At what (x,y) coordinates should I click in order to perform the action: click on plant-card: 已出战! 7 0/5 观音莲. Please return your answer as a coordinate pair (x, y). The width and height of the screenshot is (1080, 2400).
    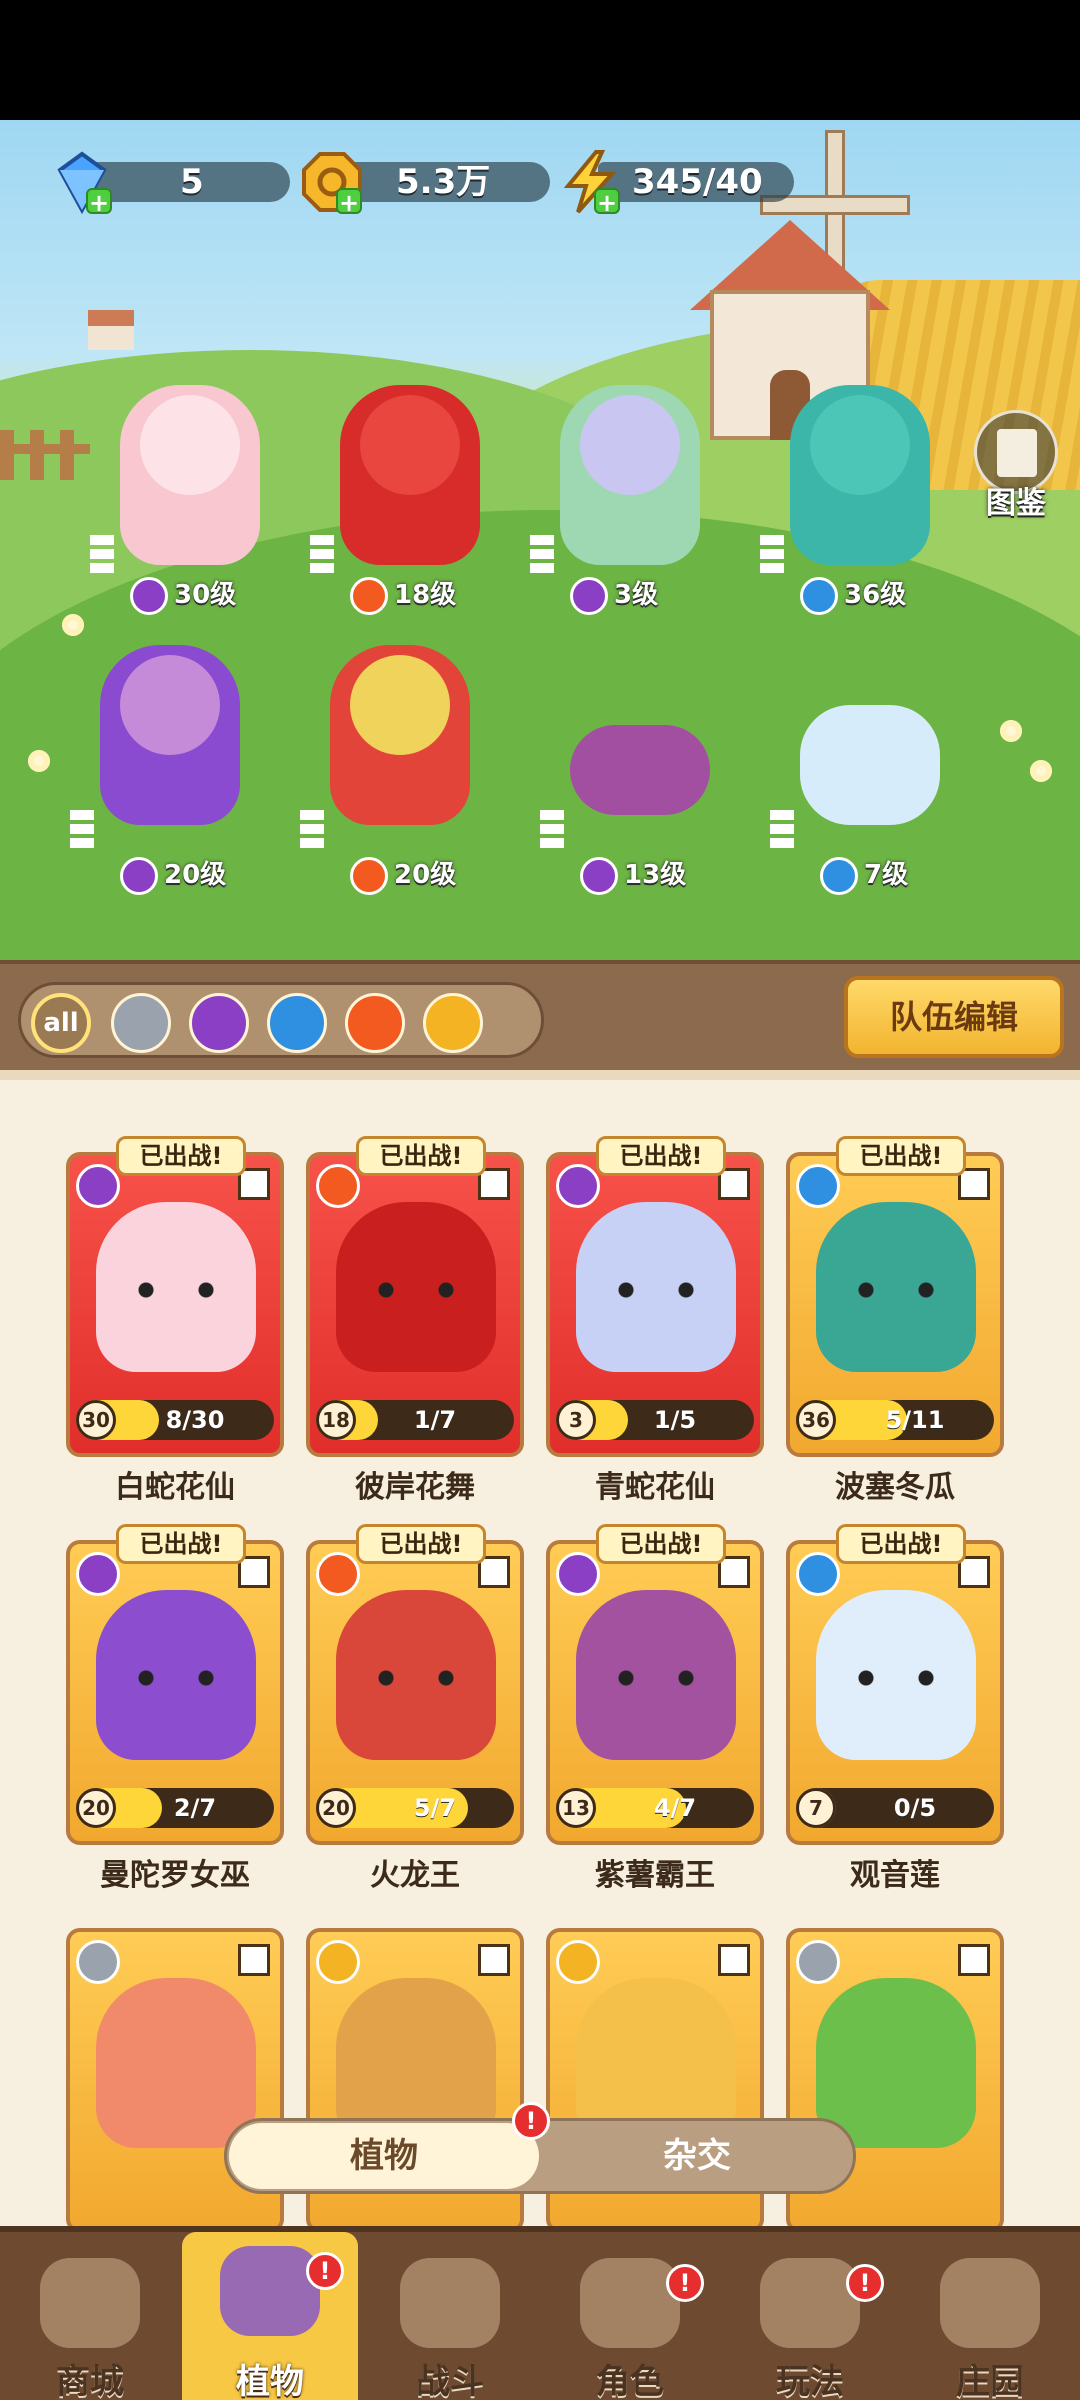
    Looking at the image, I should click on (895, 1708).